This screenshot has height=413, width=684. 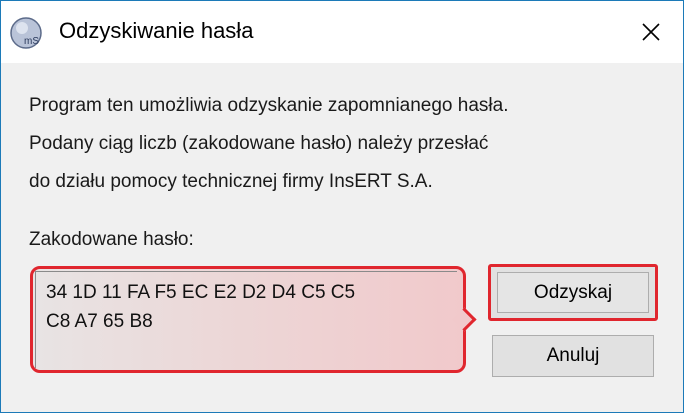 What do you see at coordinates (201, 292) in the screenshot?
I see `encoded-password-line: 34 1D 11 FA F5 EC E2 D2 D4 C5 C5` at bounding box center [201, 292].